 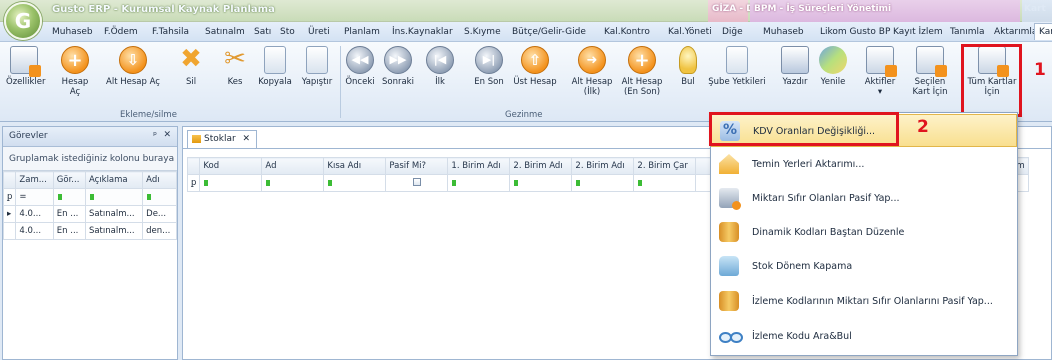 I want to click on yazdir-button: Yazdır, so click(x=795, y=66).